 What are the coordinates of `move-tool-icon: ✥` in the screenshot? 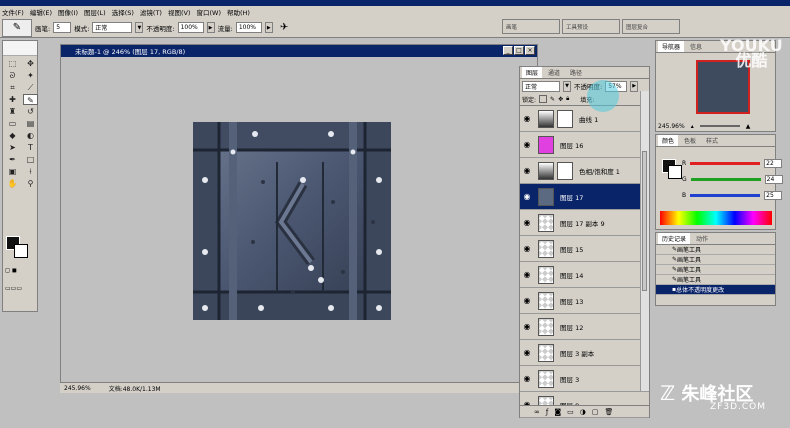 It's located at (30, 63).